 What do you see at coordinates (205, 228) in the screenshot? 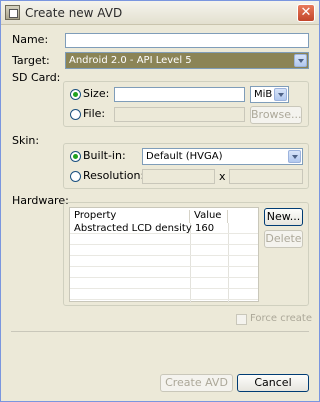
I see `row-value: 160` at bounding box center [205, 228].